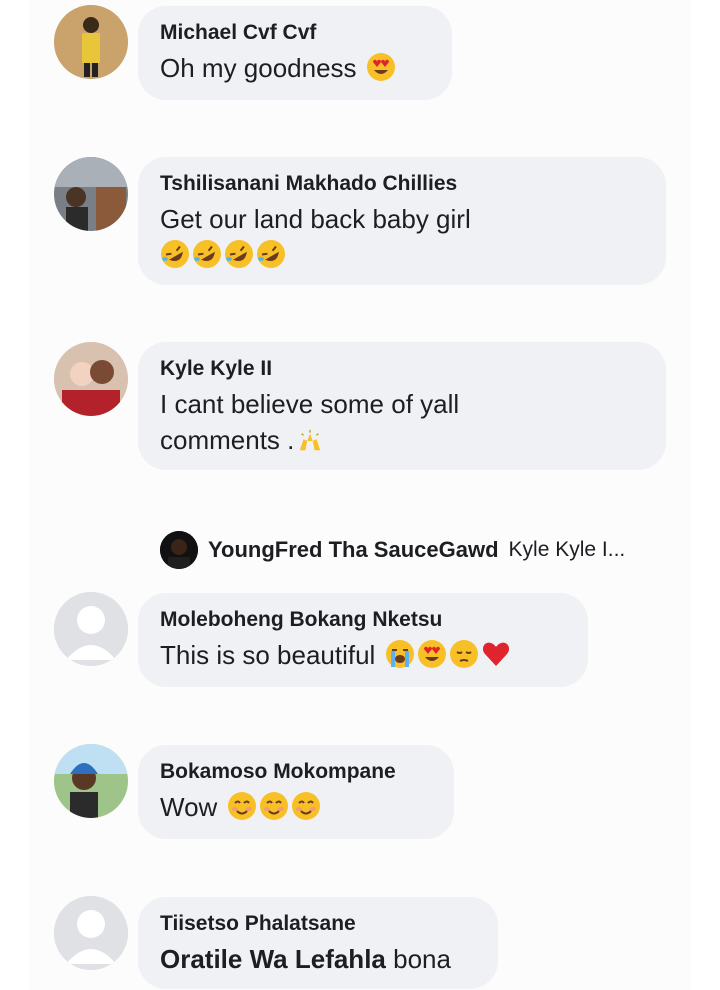 This screenshot has height=990, width=720. What do you see at coordinates (189, 807) in the screenshot?
I see `comment-body: Wow` at bounding box center [189, 807].